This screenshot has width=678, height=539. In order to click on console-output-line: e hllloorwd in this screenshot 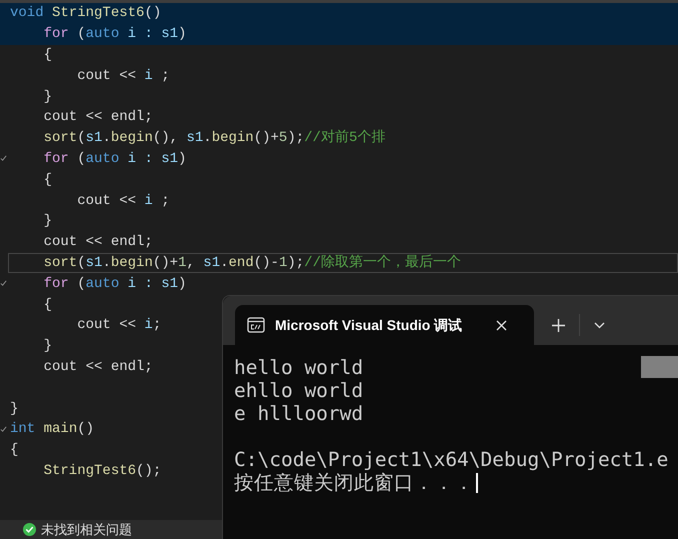, I will do `click(299, 413)`.